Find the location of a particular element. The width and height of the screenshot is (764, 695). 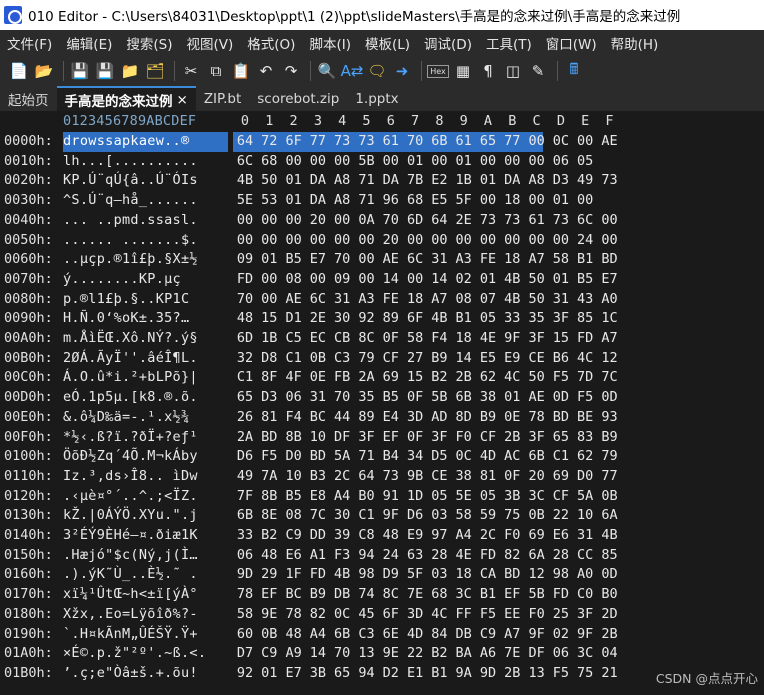

hex-byte: 7E is located at coordinates (415, 595).